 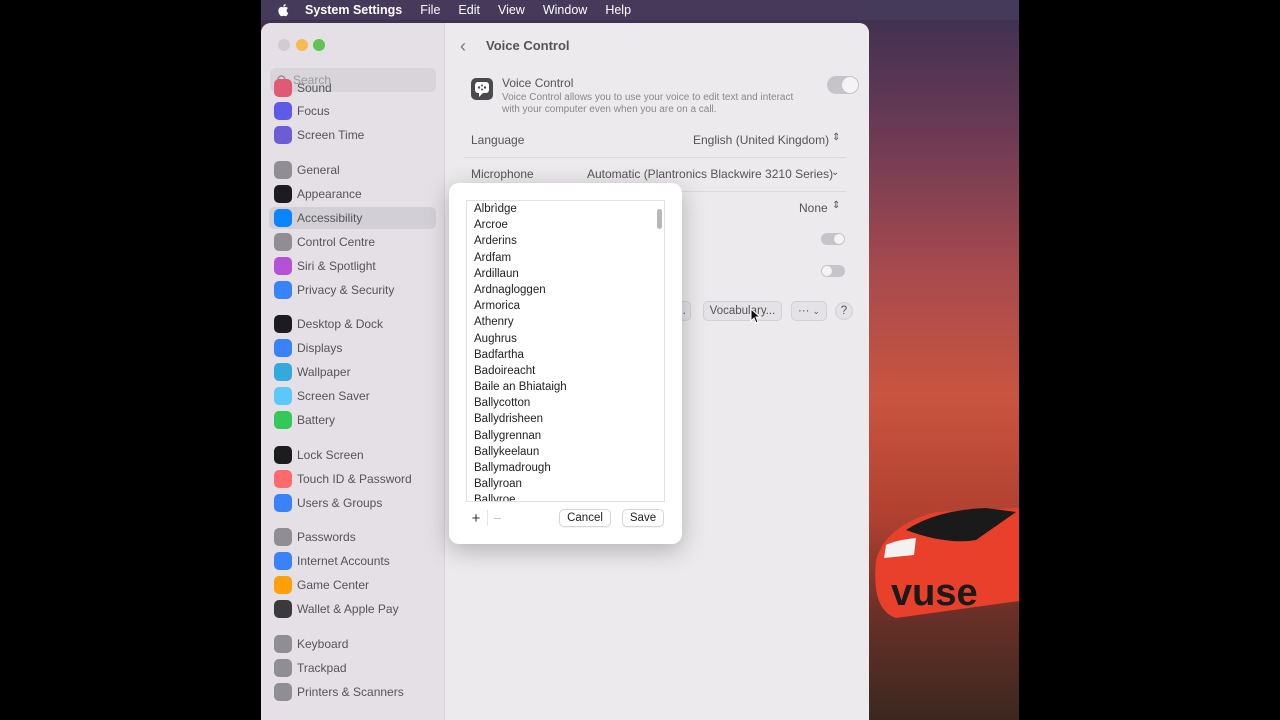 What do you see at coordinates (283, 324) in the screenshot?
I see `desktop-dock-icon` at bounding box center [283, 324].